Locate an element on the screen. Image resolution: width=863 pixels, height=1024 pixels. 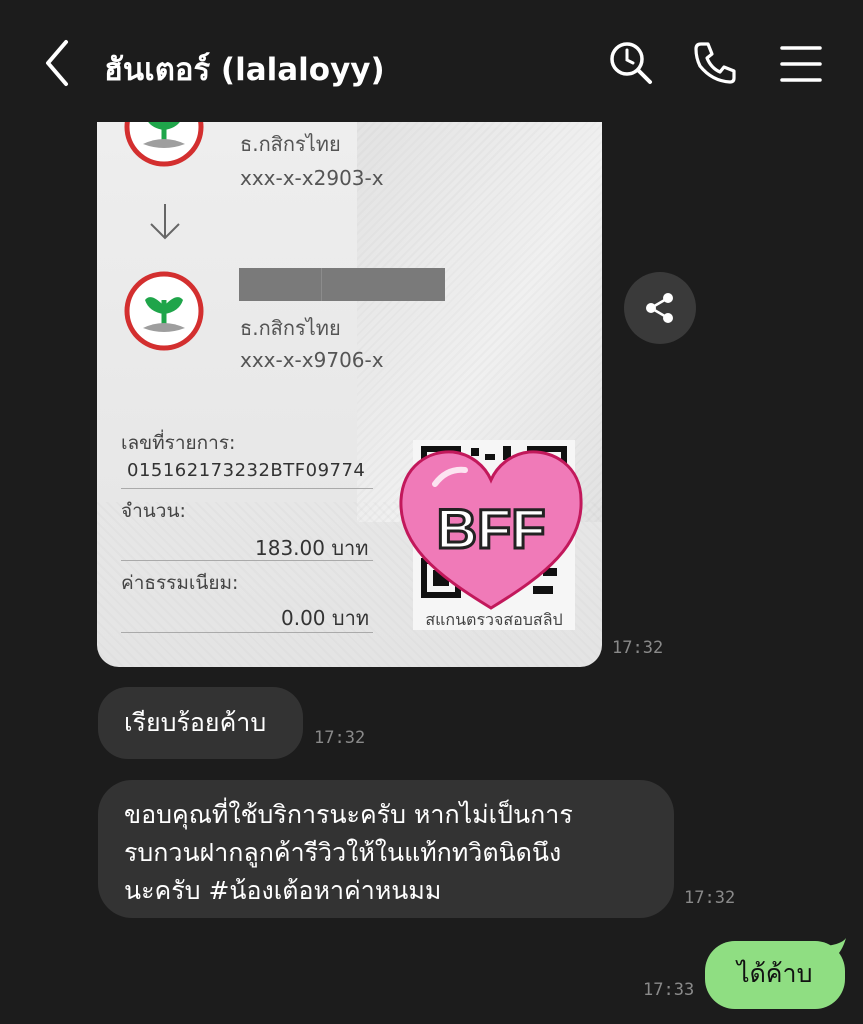
menu-icon is located at coordinates (801, 64).